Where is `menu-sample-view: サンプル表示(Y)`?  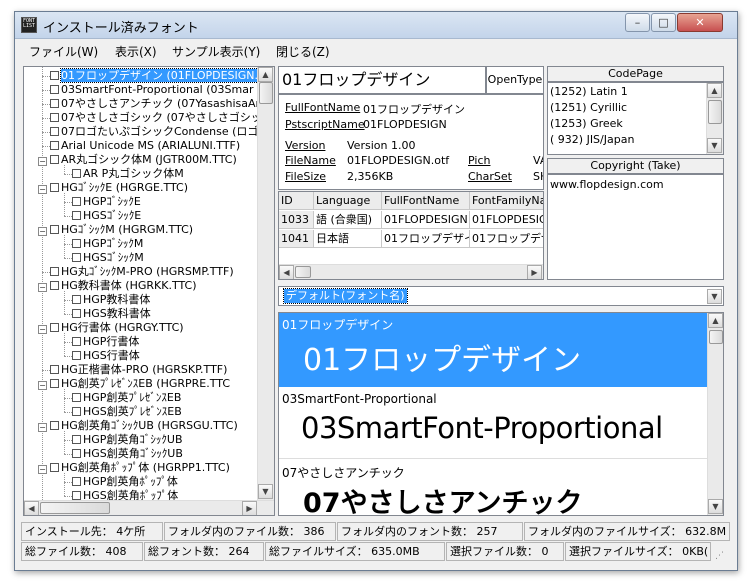 menu-sample-view: サンプル表示(Y) is located at coordinates (216, 51).